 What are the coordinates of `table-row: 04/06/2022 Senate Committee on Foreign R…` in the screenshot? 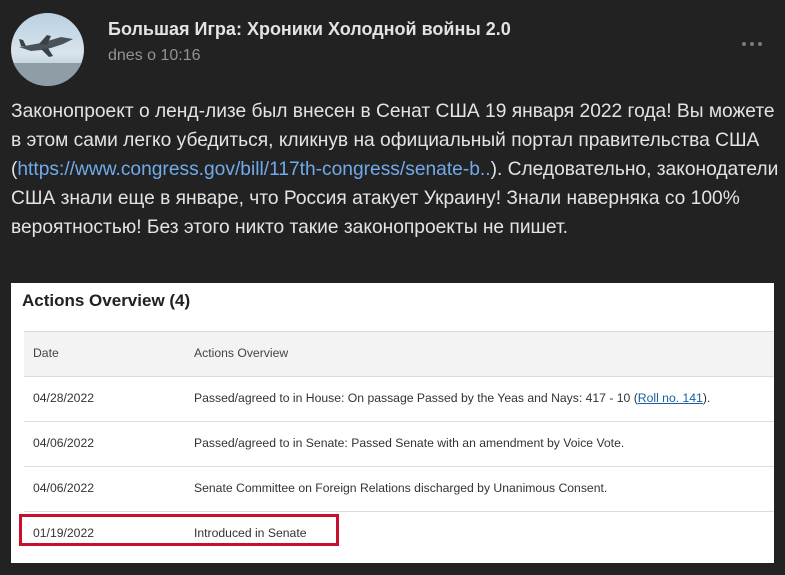 It's located at (399, 489).